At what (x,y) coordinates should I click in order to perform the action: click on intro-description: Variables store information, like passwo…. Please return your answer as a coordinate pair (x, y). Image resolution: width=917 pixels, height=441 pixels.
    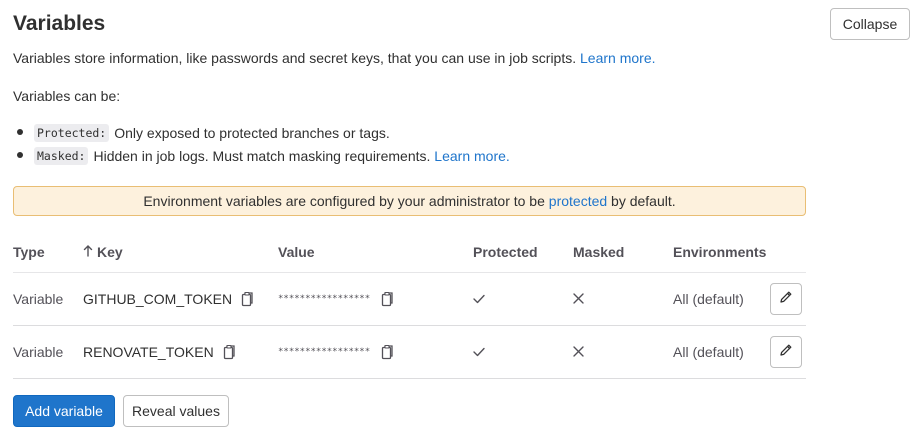
    Looking at the image, I should click on (297, 58).